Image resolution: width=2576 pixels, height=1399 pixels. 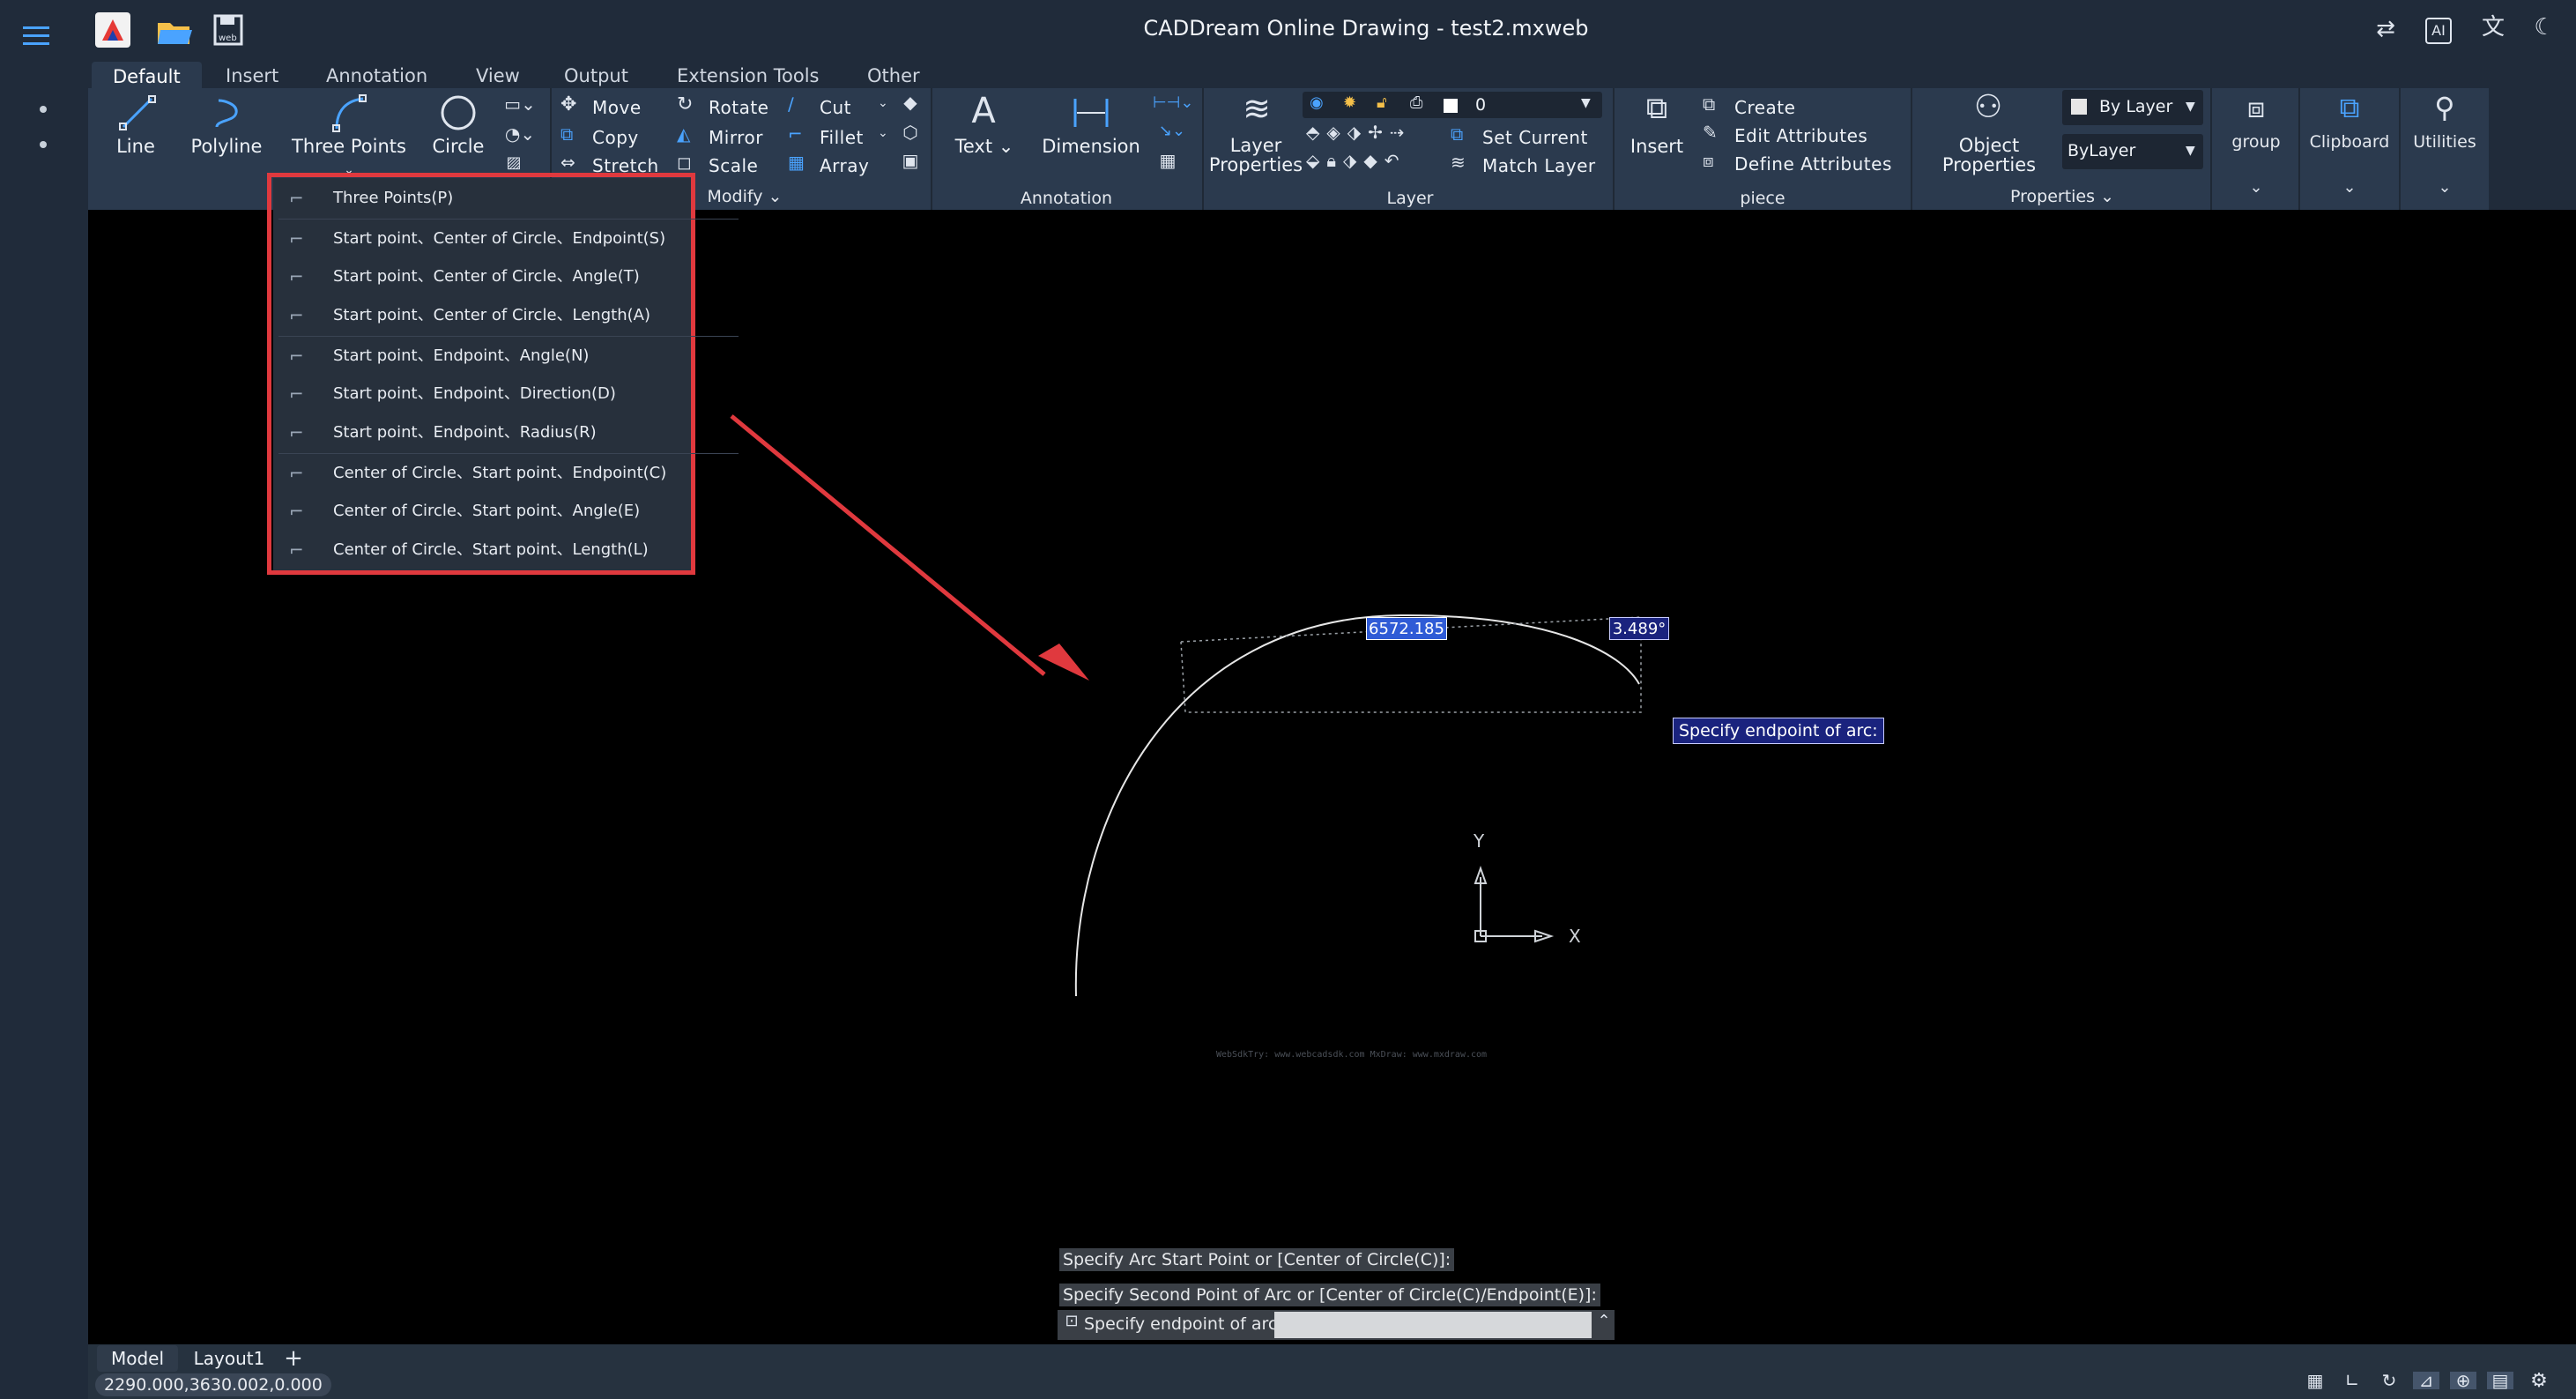 I want to click on command-prompt-label: Specify endpoint of arc:, so click(x=1183, y=1324).